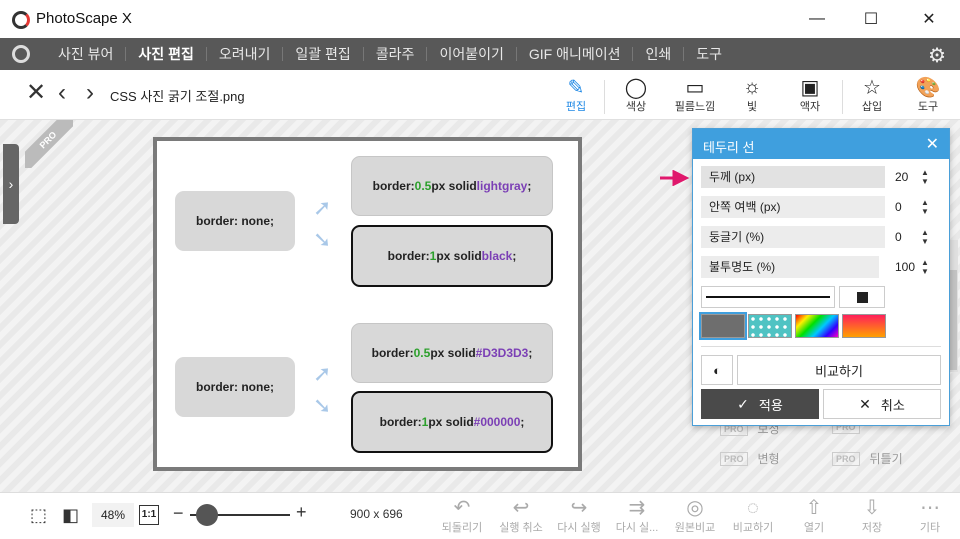 This screenshot has height=539, width=960. What do you see at coordinates (929, 19) in the screenshot?
I see `close-window-button: ✕` at bounding box center [929, 19].